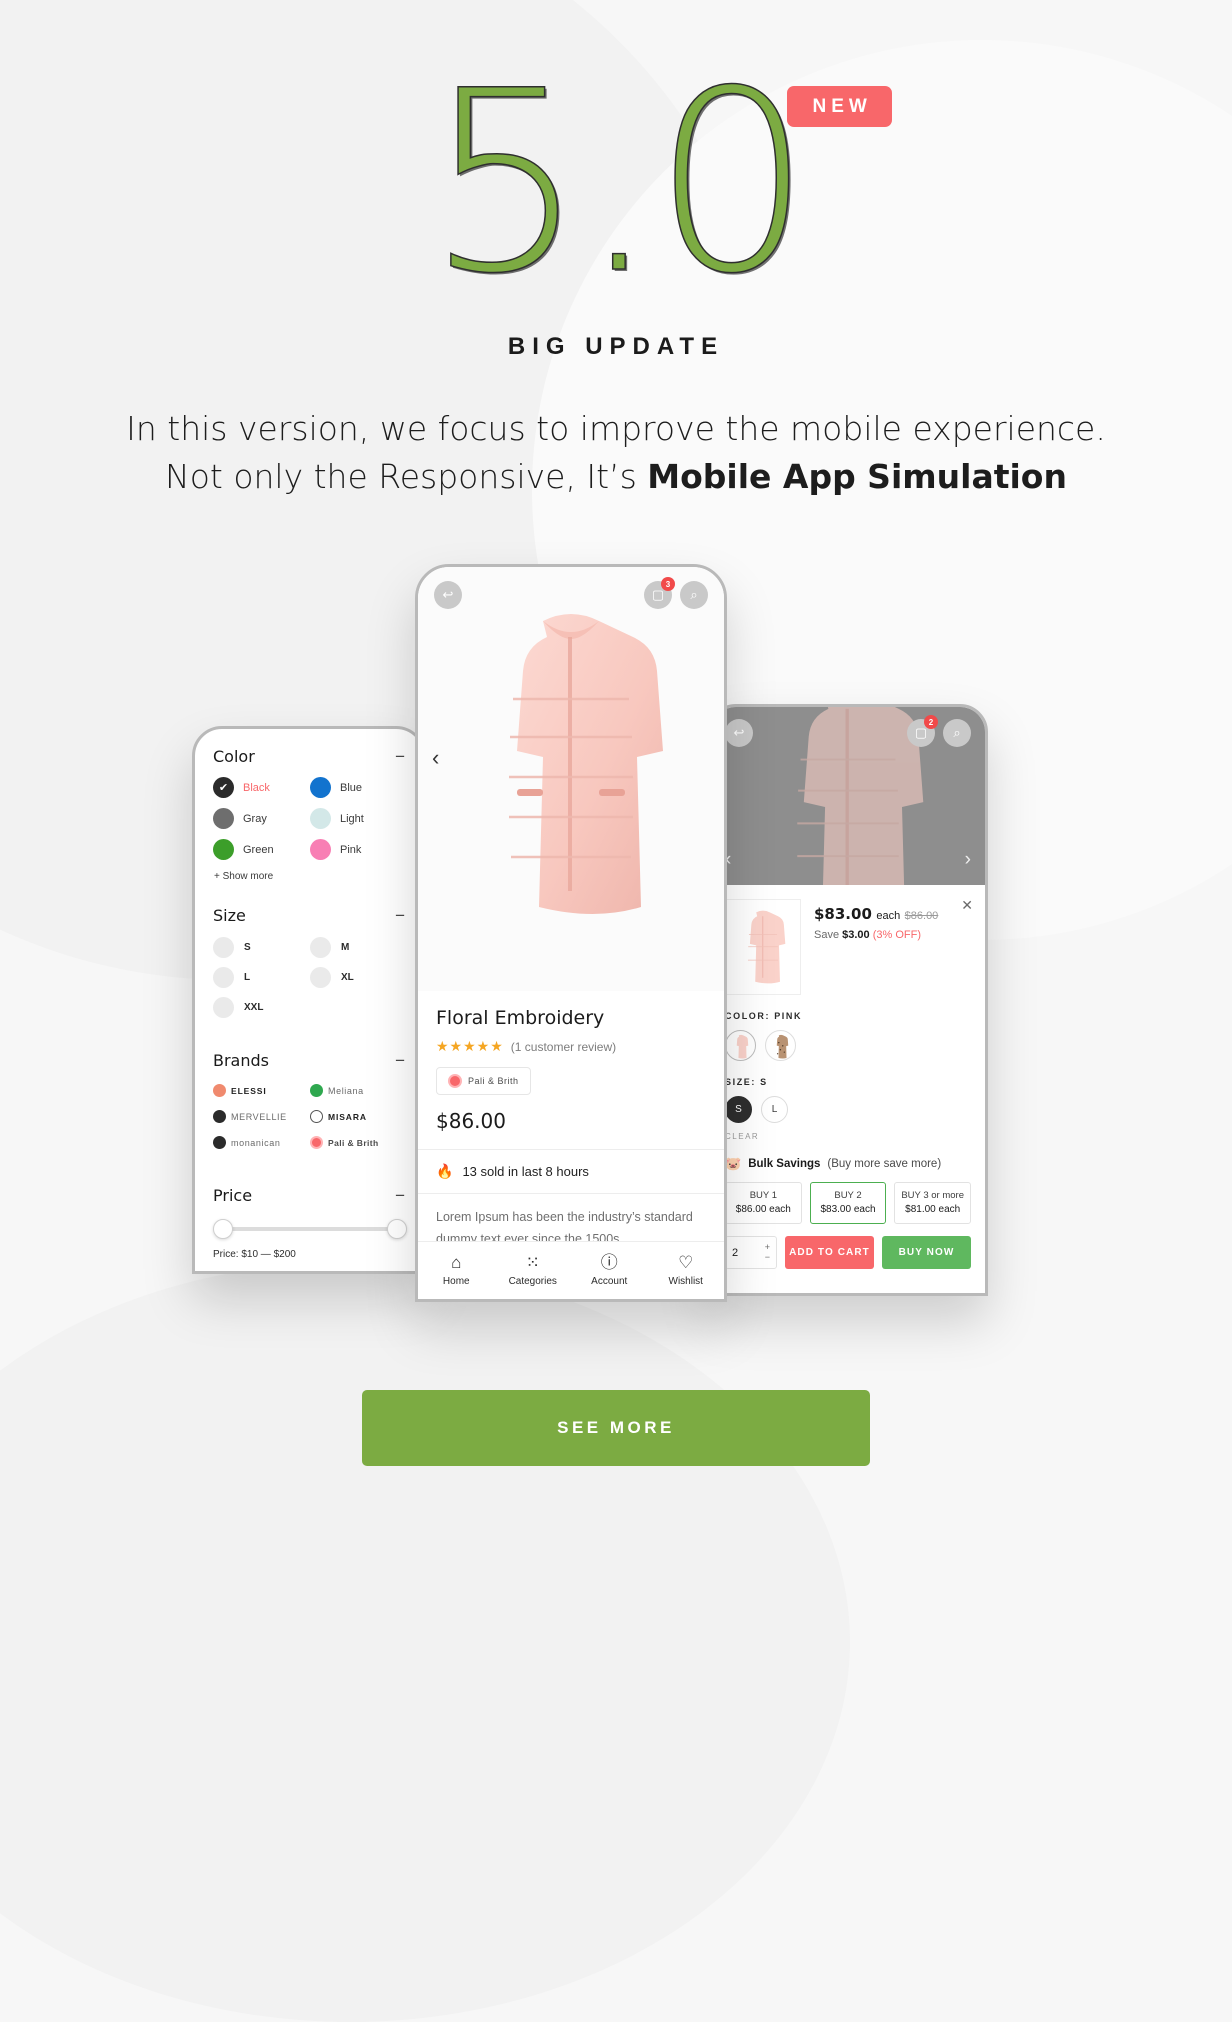  What do you see at coordinates (320, 787) in the screenshot?
I see `color-dot-blue` at bounding box center [320, 787].